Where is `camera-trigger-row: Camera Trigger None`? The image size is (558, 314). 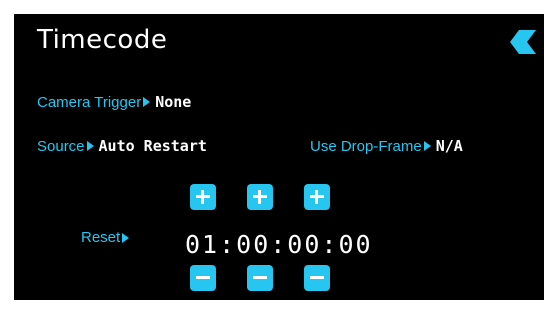
camera-trigger-row: Camera Trigger None is located at coordinates (114, 102).